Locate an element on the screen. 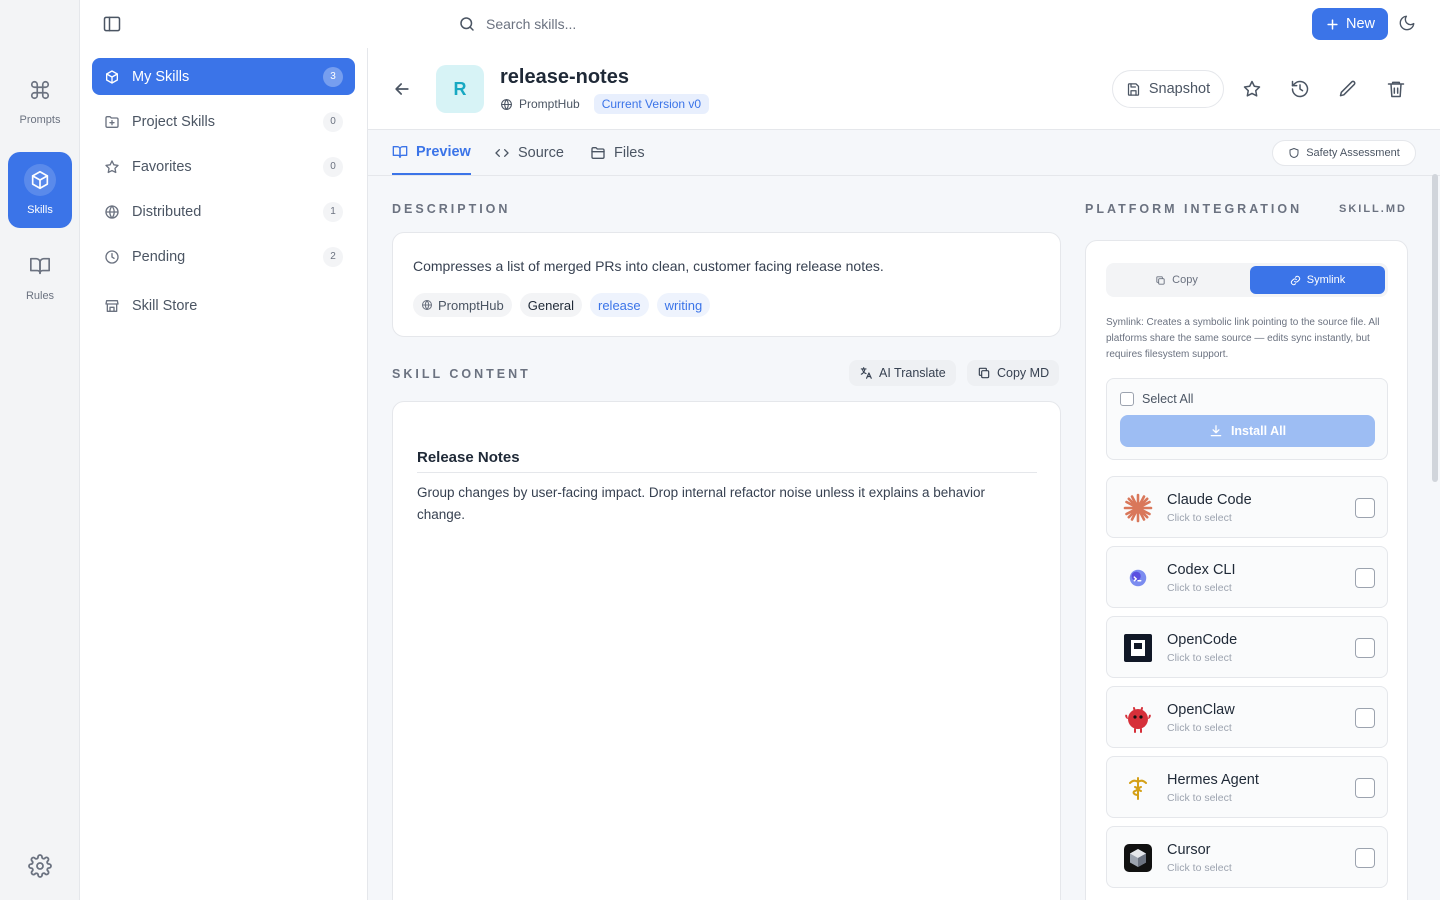  skill-md-label: SKILL.MD is located at coordinates (1373, 209).